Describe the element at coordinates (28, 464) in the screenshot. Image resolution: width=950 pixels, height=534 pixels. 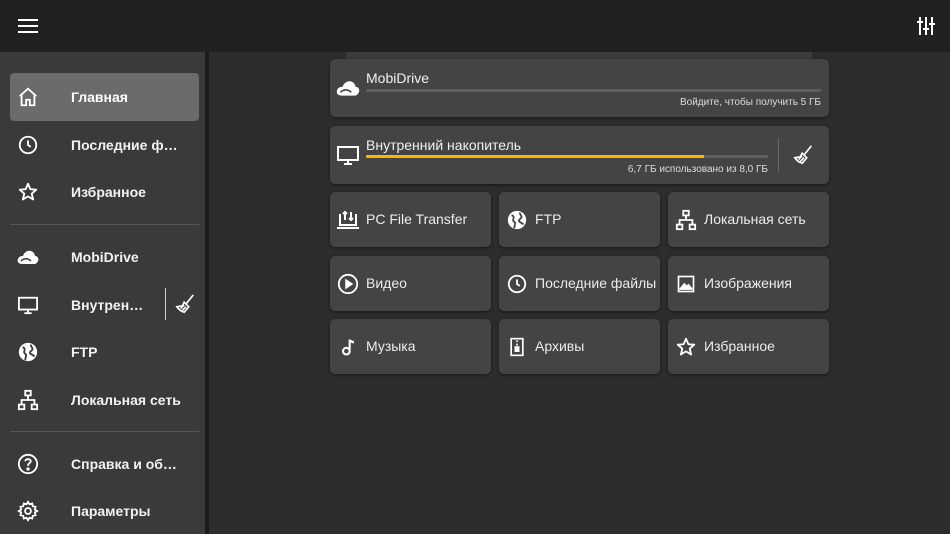
I see `help-icon` at that location.